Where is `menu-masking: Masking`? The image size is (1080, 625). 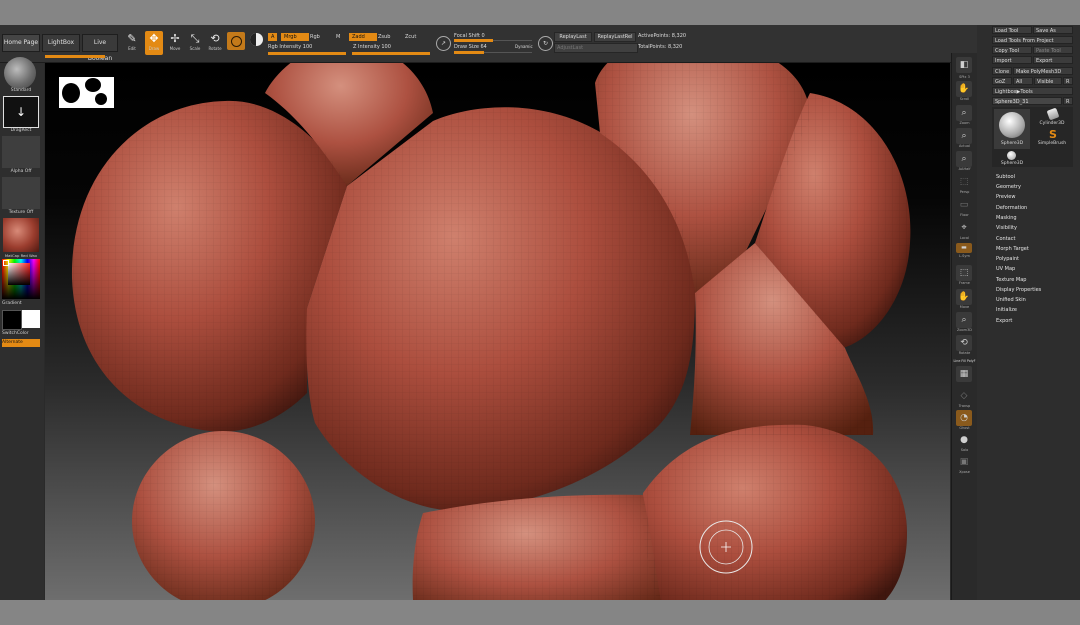 menu-masking: Masking is located at coordinates (1006, 218).